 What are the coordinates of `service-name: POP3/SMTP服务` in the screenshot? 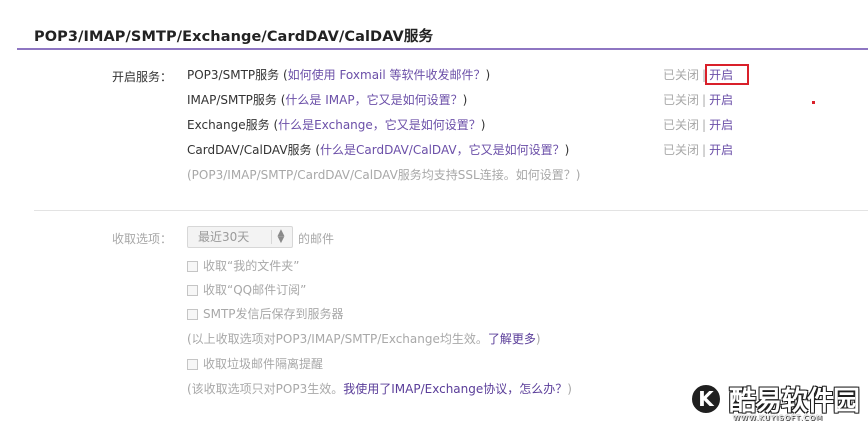 It's located at (233, 75).